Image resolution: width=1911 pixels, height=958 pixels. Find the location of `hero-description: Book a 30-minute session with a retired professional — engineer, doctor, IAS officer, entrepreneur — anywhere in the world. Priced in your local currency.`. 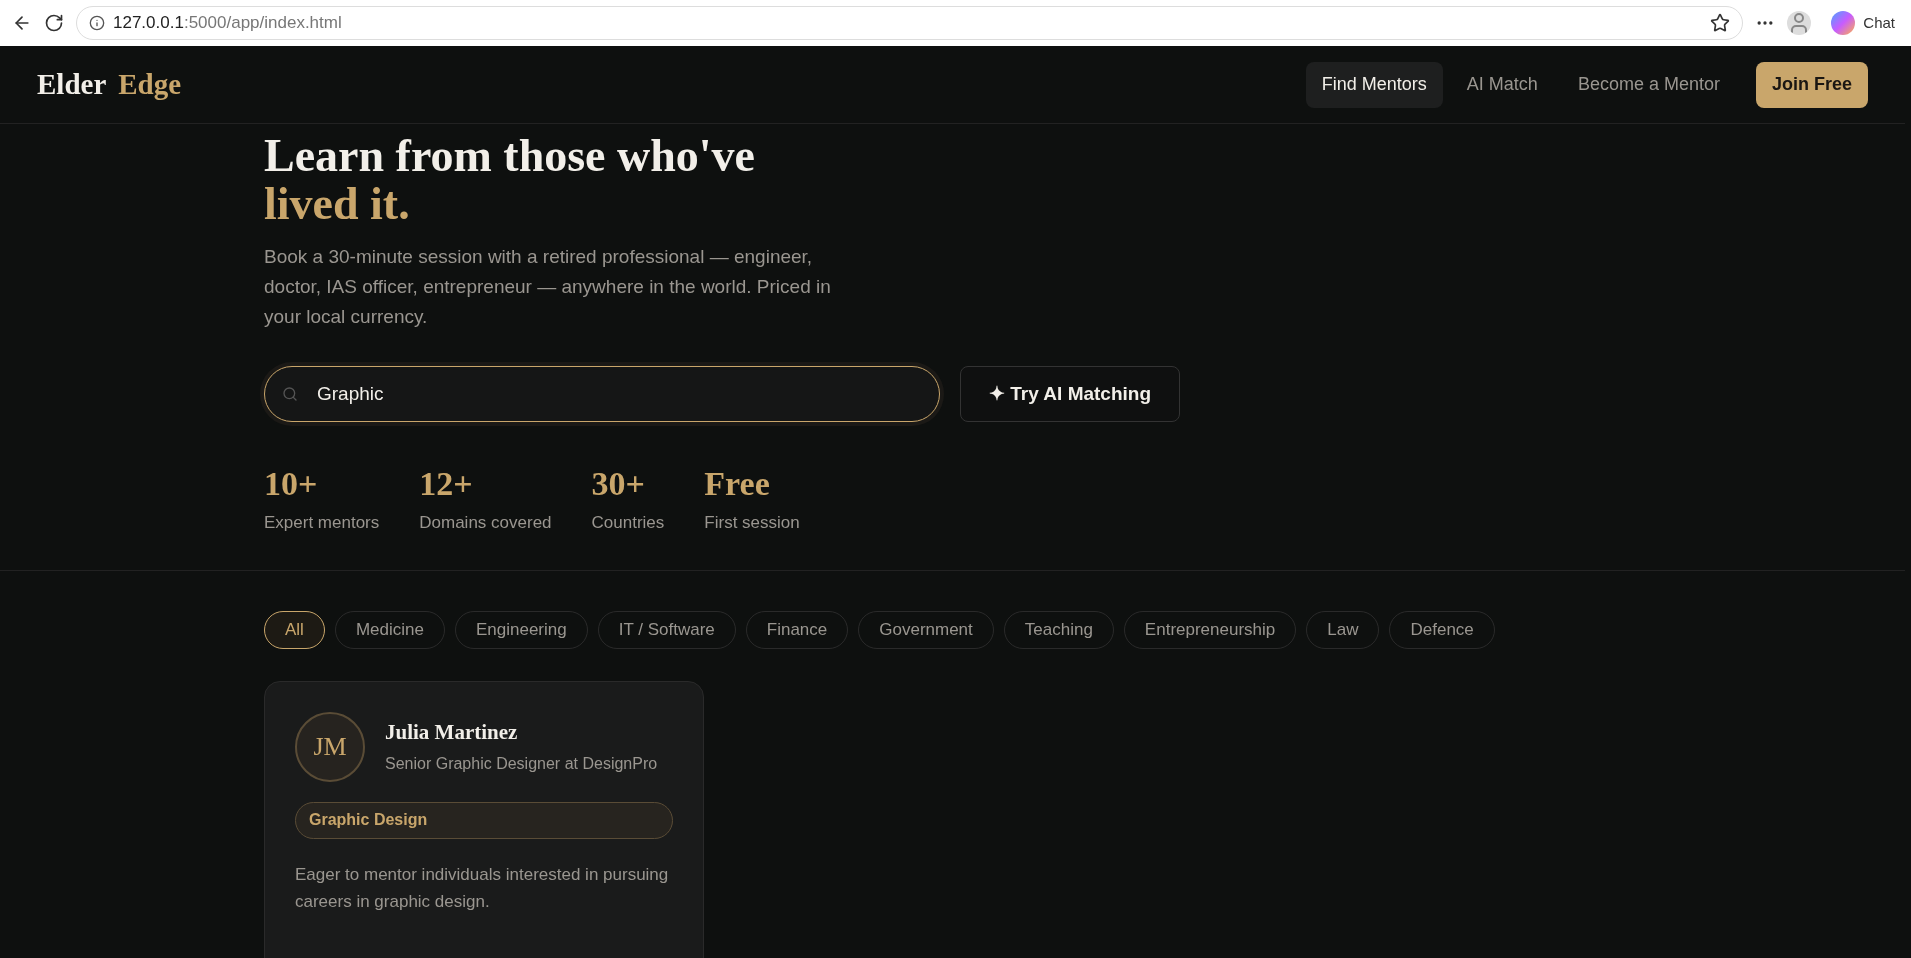

hero-description: Book a 30-minute session with a retired professional — engineer, doctor, IAS officer, entrepreneur — anywhere in the world. Priced in your local currency. is located at coordinates (548, 287).